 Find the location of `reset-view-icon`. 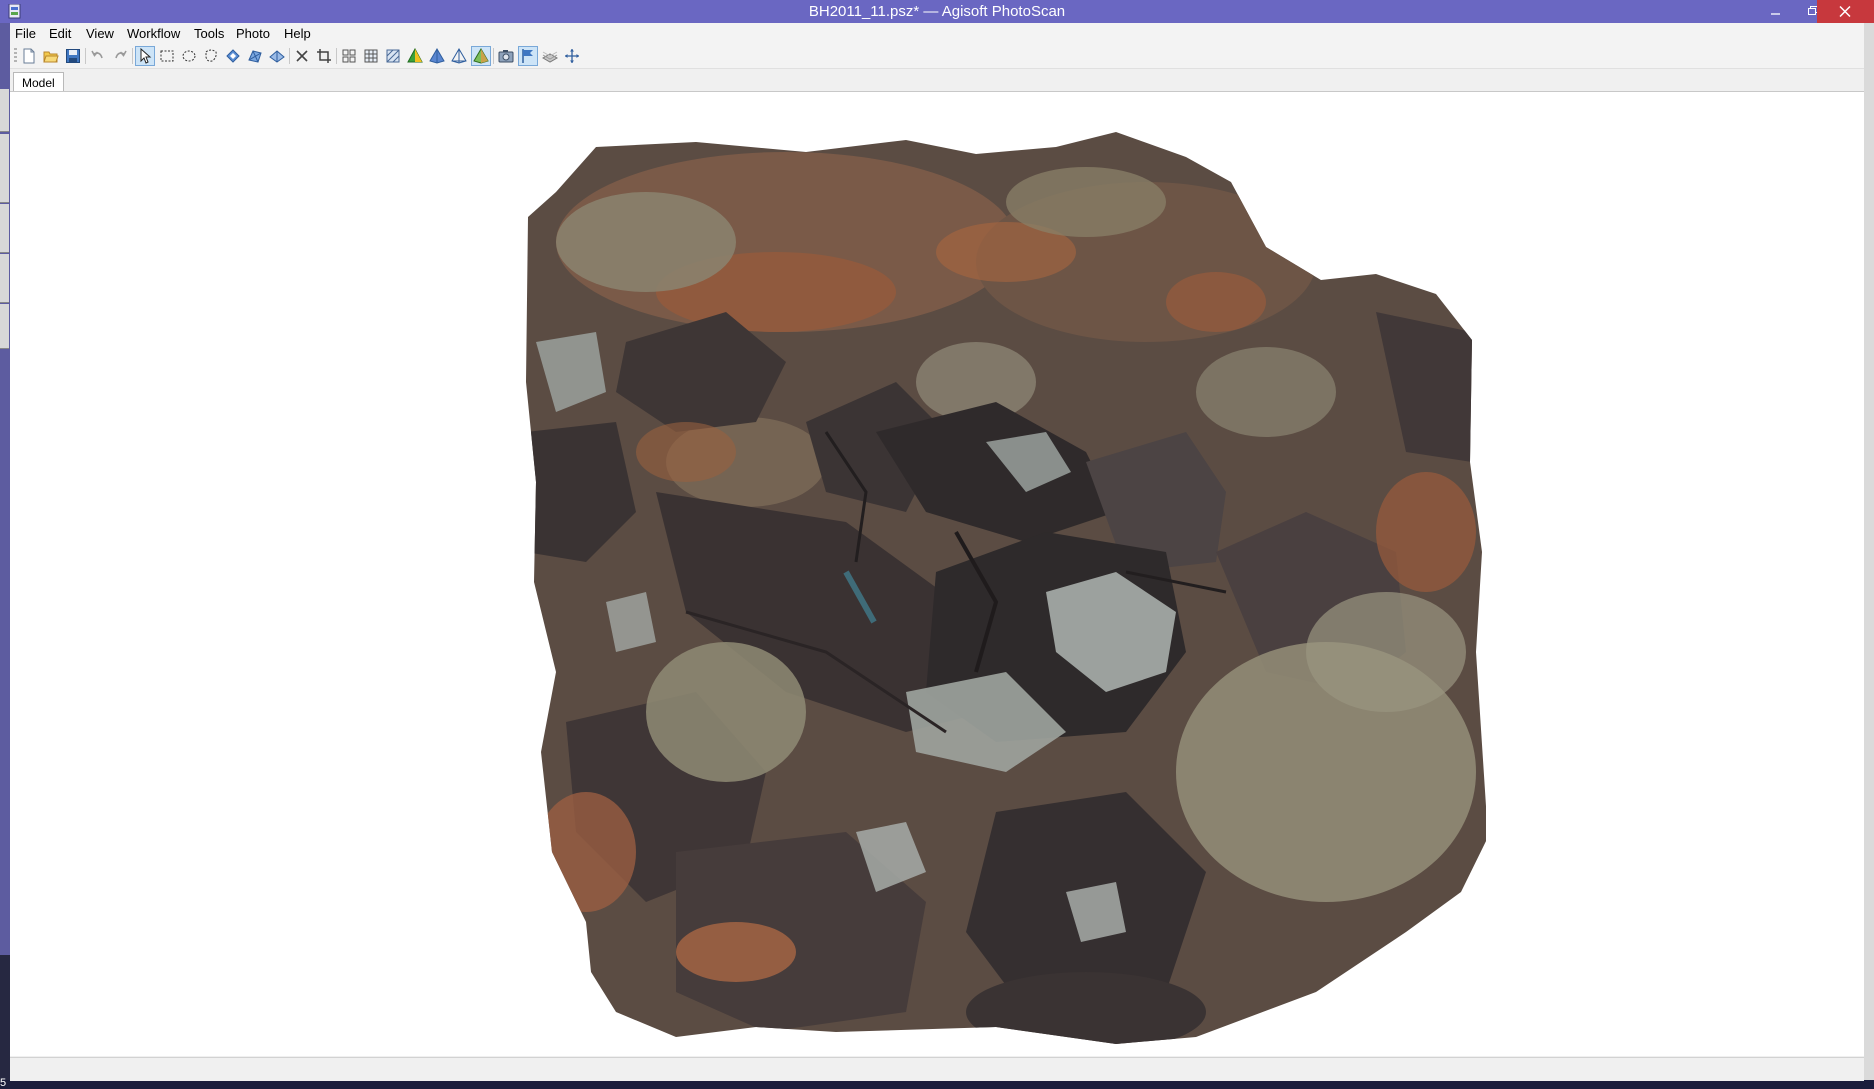

reset-view-icon is located at coordinates (572, 56).